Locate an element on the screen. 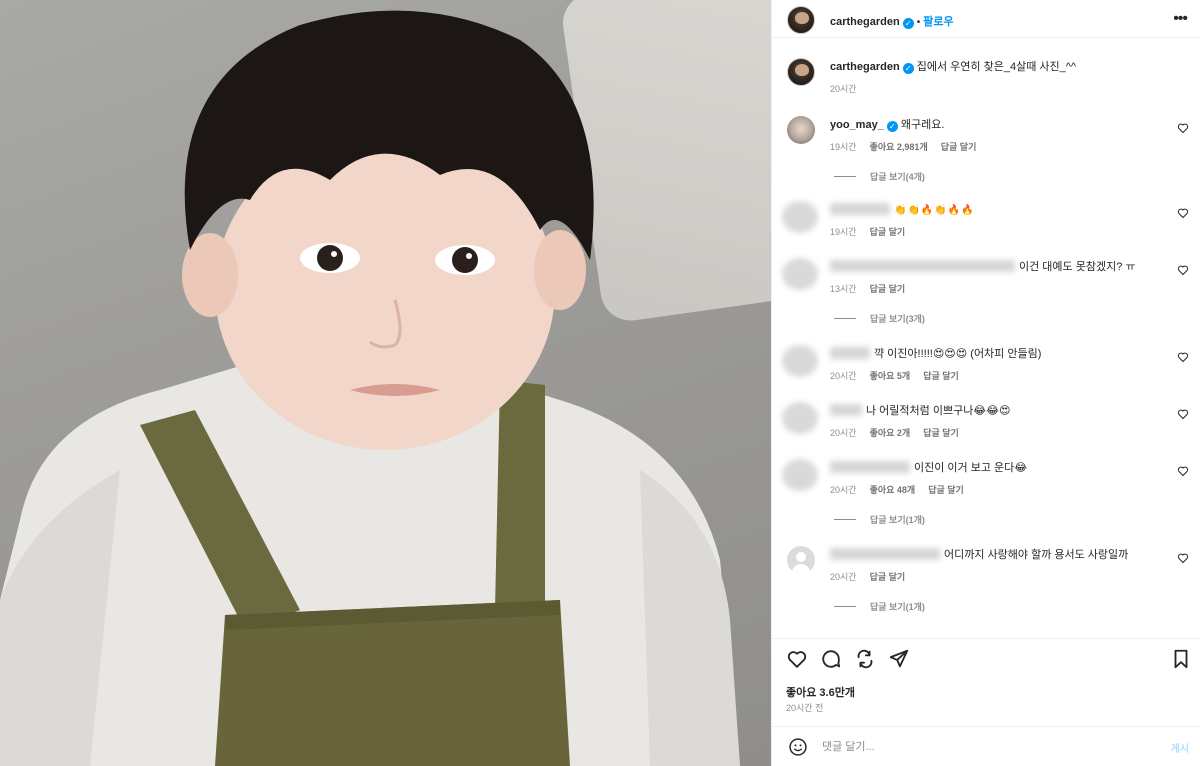 The height and width of the screenshot is (766, 1200). comment-text: 꺅 이진아!!!!!😍😍😍 (어차피 안들림) is located at coordinates (958, 354).